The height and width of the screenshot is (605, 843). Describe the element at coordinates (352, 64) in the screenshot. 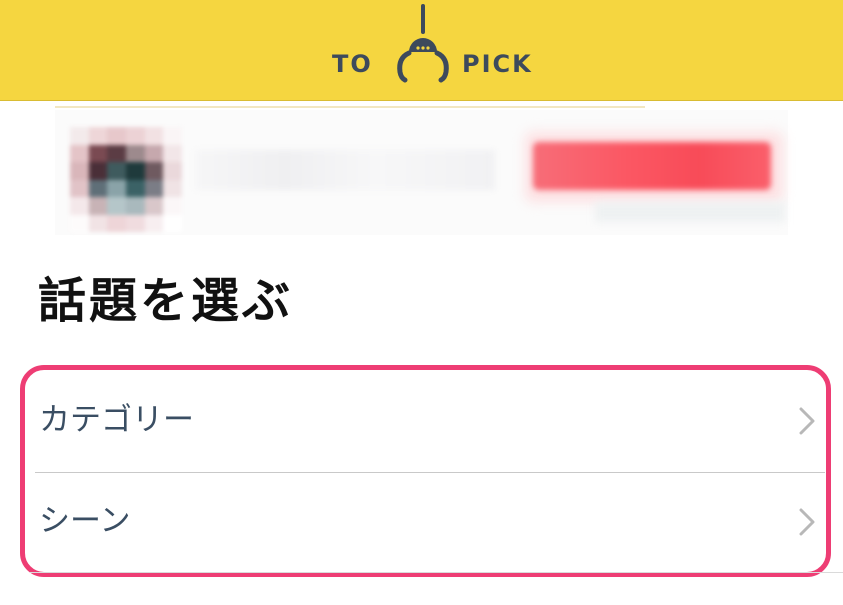

I see `logo-text-left: TO` at that location.